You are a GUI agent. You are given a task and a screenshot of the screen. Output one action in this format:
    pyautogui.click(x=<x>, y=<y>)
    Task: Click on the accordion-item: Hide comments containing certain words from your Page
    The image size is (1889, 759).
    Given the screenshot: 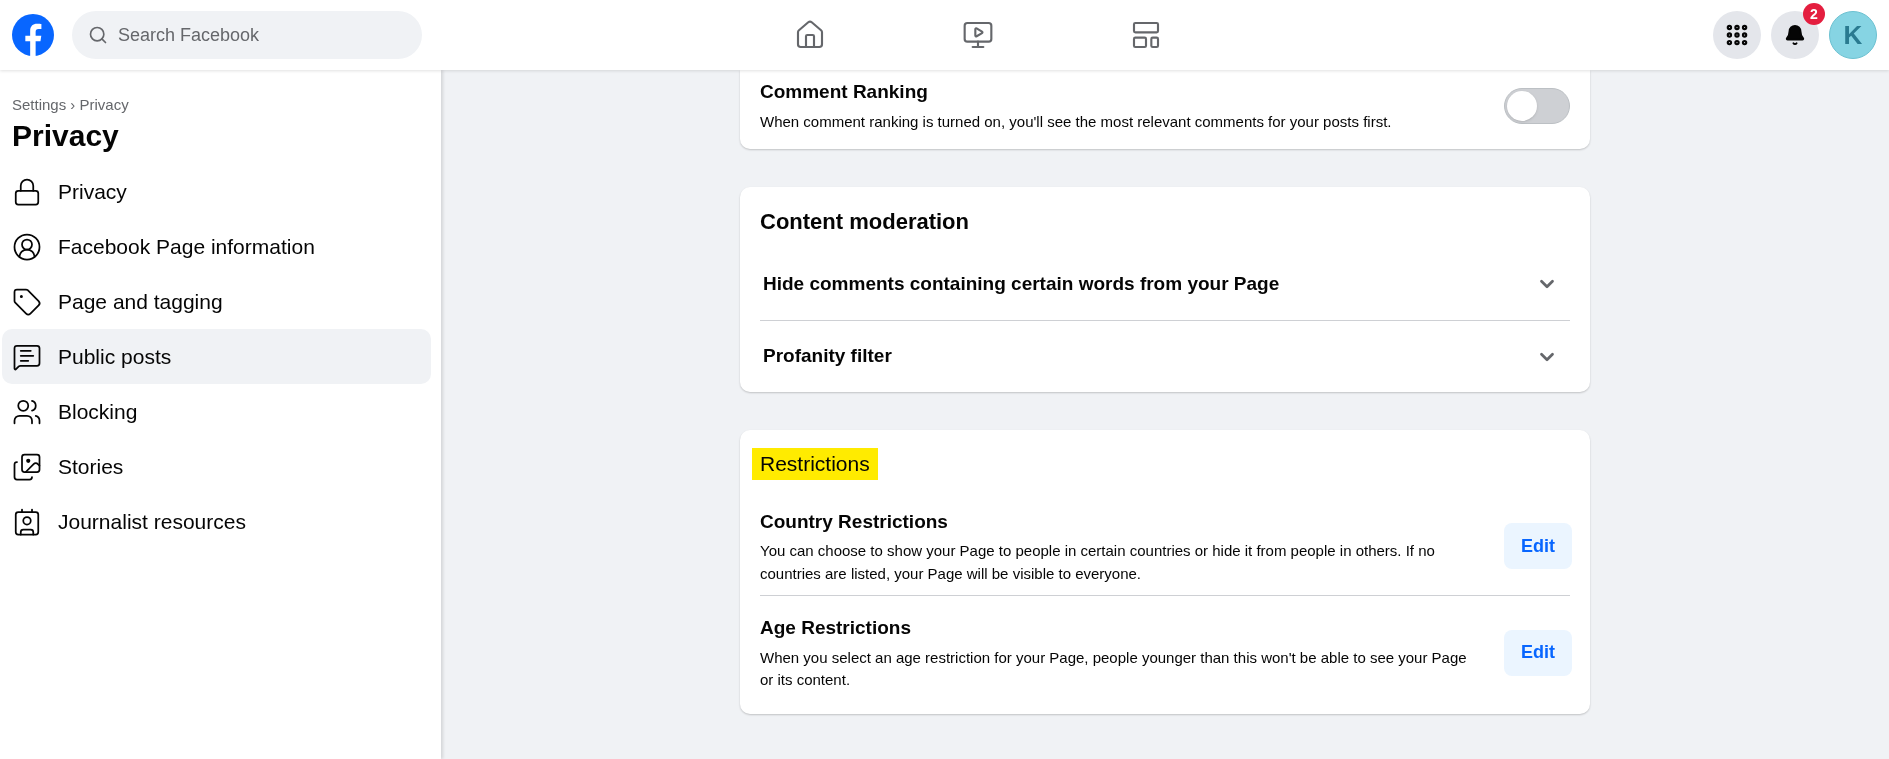 What is the action you would take?
    pyautogui.click(x=1165, y=284)
    